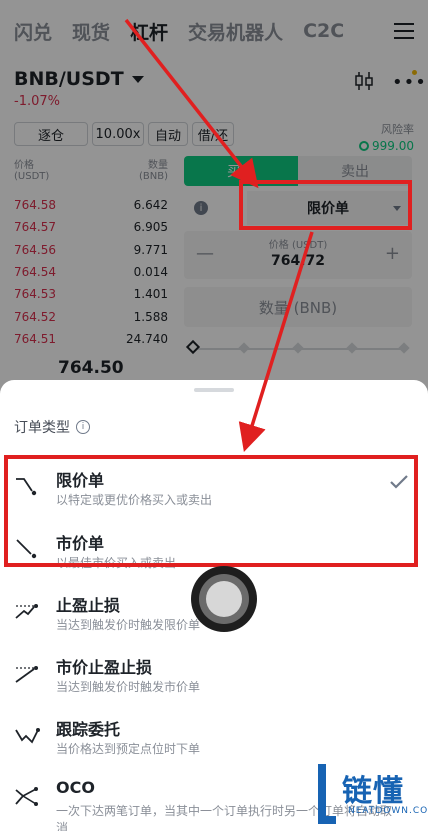 The image size is (428, 831). What do you see at coordinates (388, 811) in the screenshot?
I see `watermark-subtext: NEATDOWN.COM` at bounding box center [388, 811].